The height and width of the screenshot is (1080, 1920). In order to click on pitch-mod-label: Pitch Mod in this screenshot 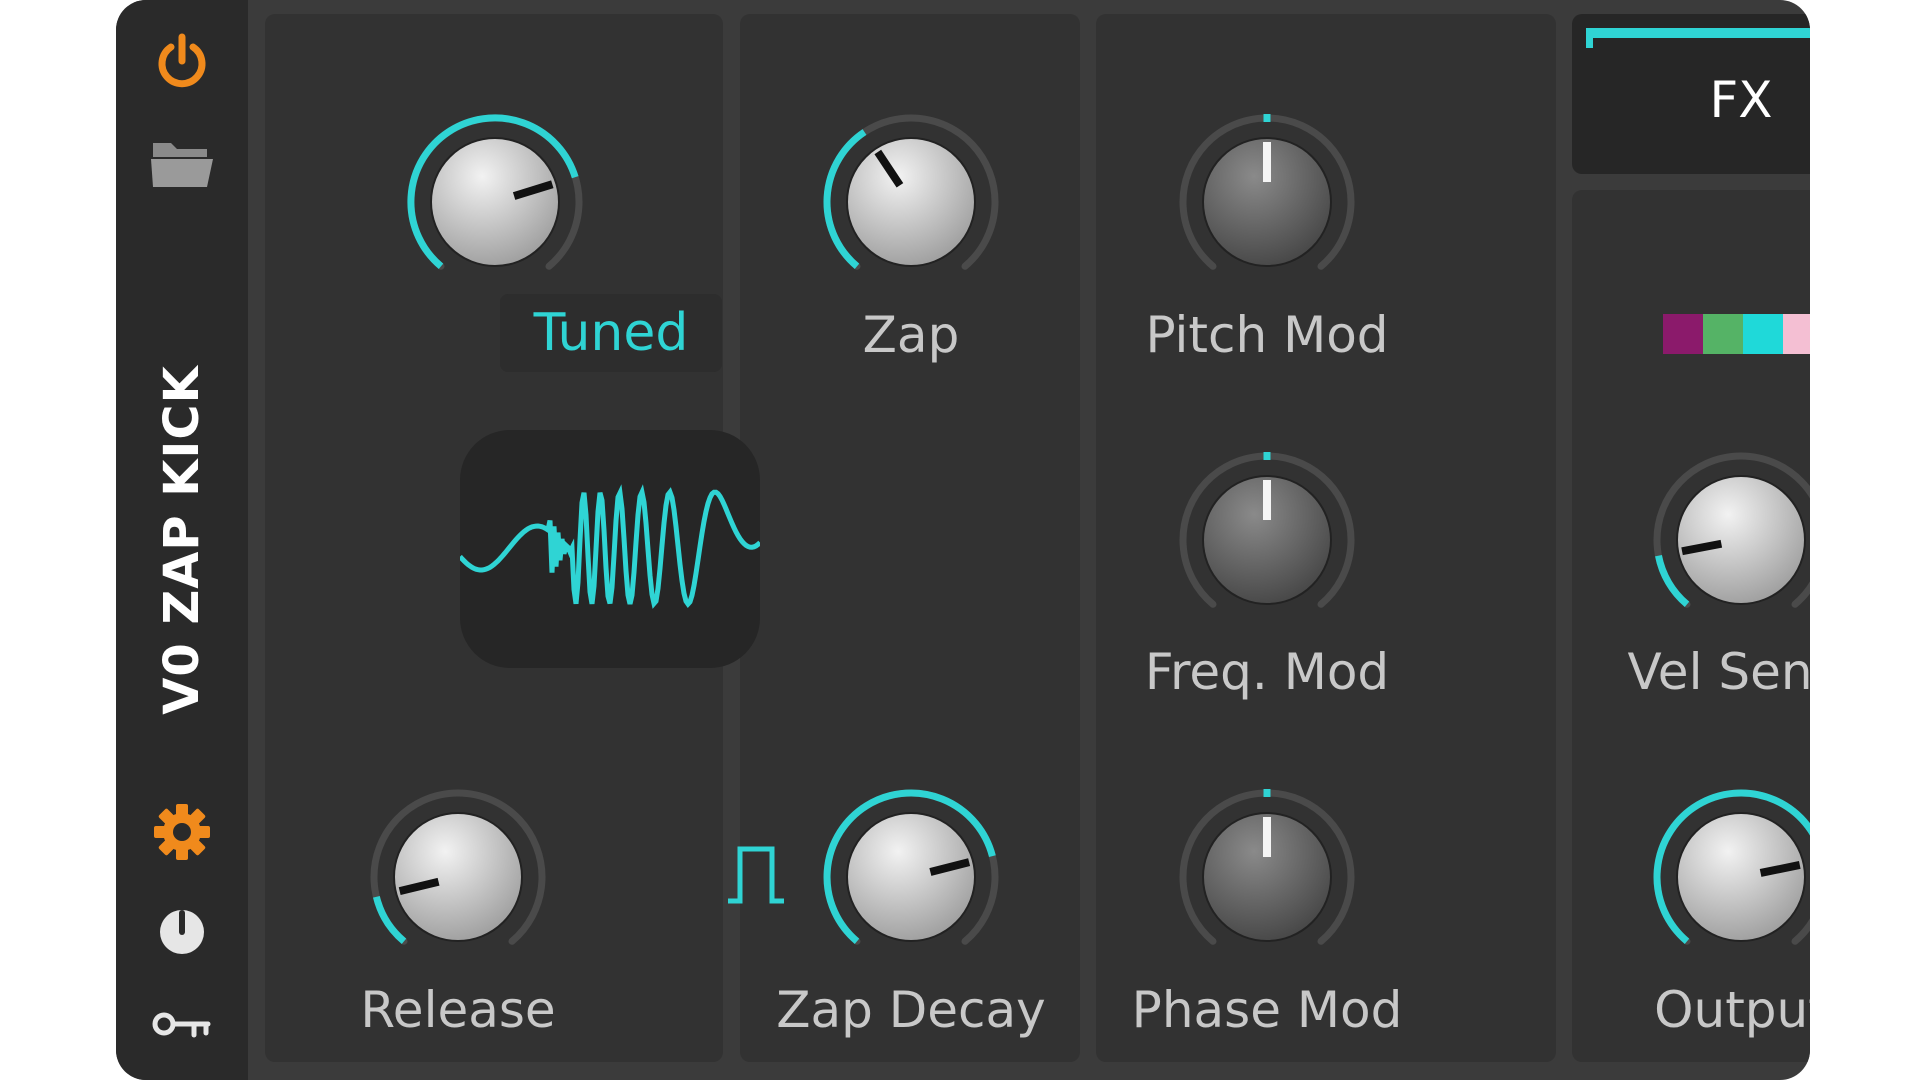, I will do `click(1267, 335)`.